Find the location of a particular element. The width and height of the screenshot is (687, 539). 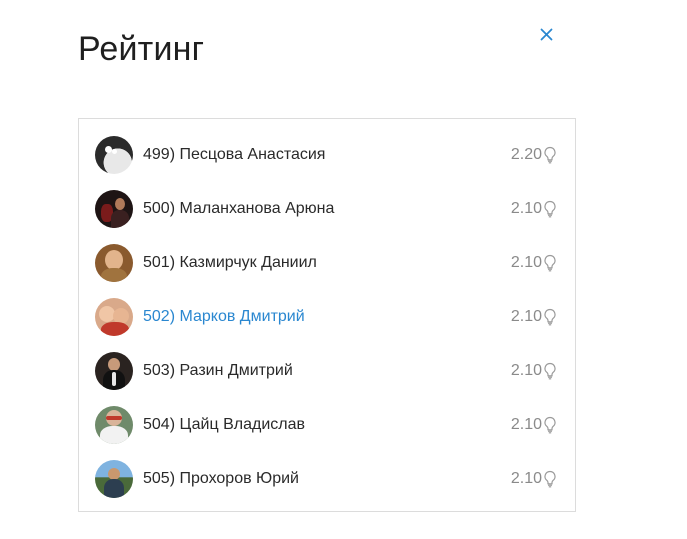

rating-row: 500) Маланханова Арюна 2.10 is located at coordinates (327, 209).